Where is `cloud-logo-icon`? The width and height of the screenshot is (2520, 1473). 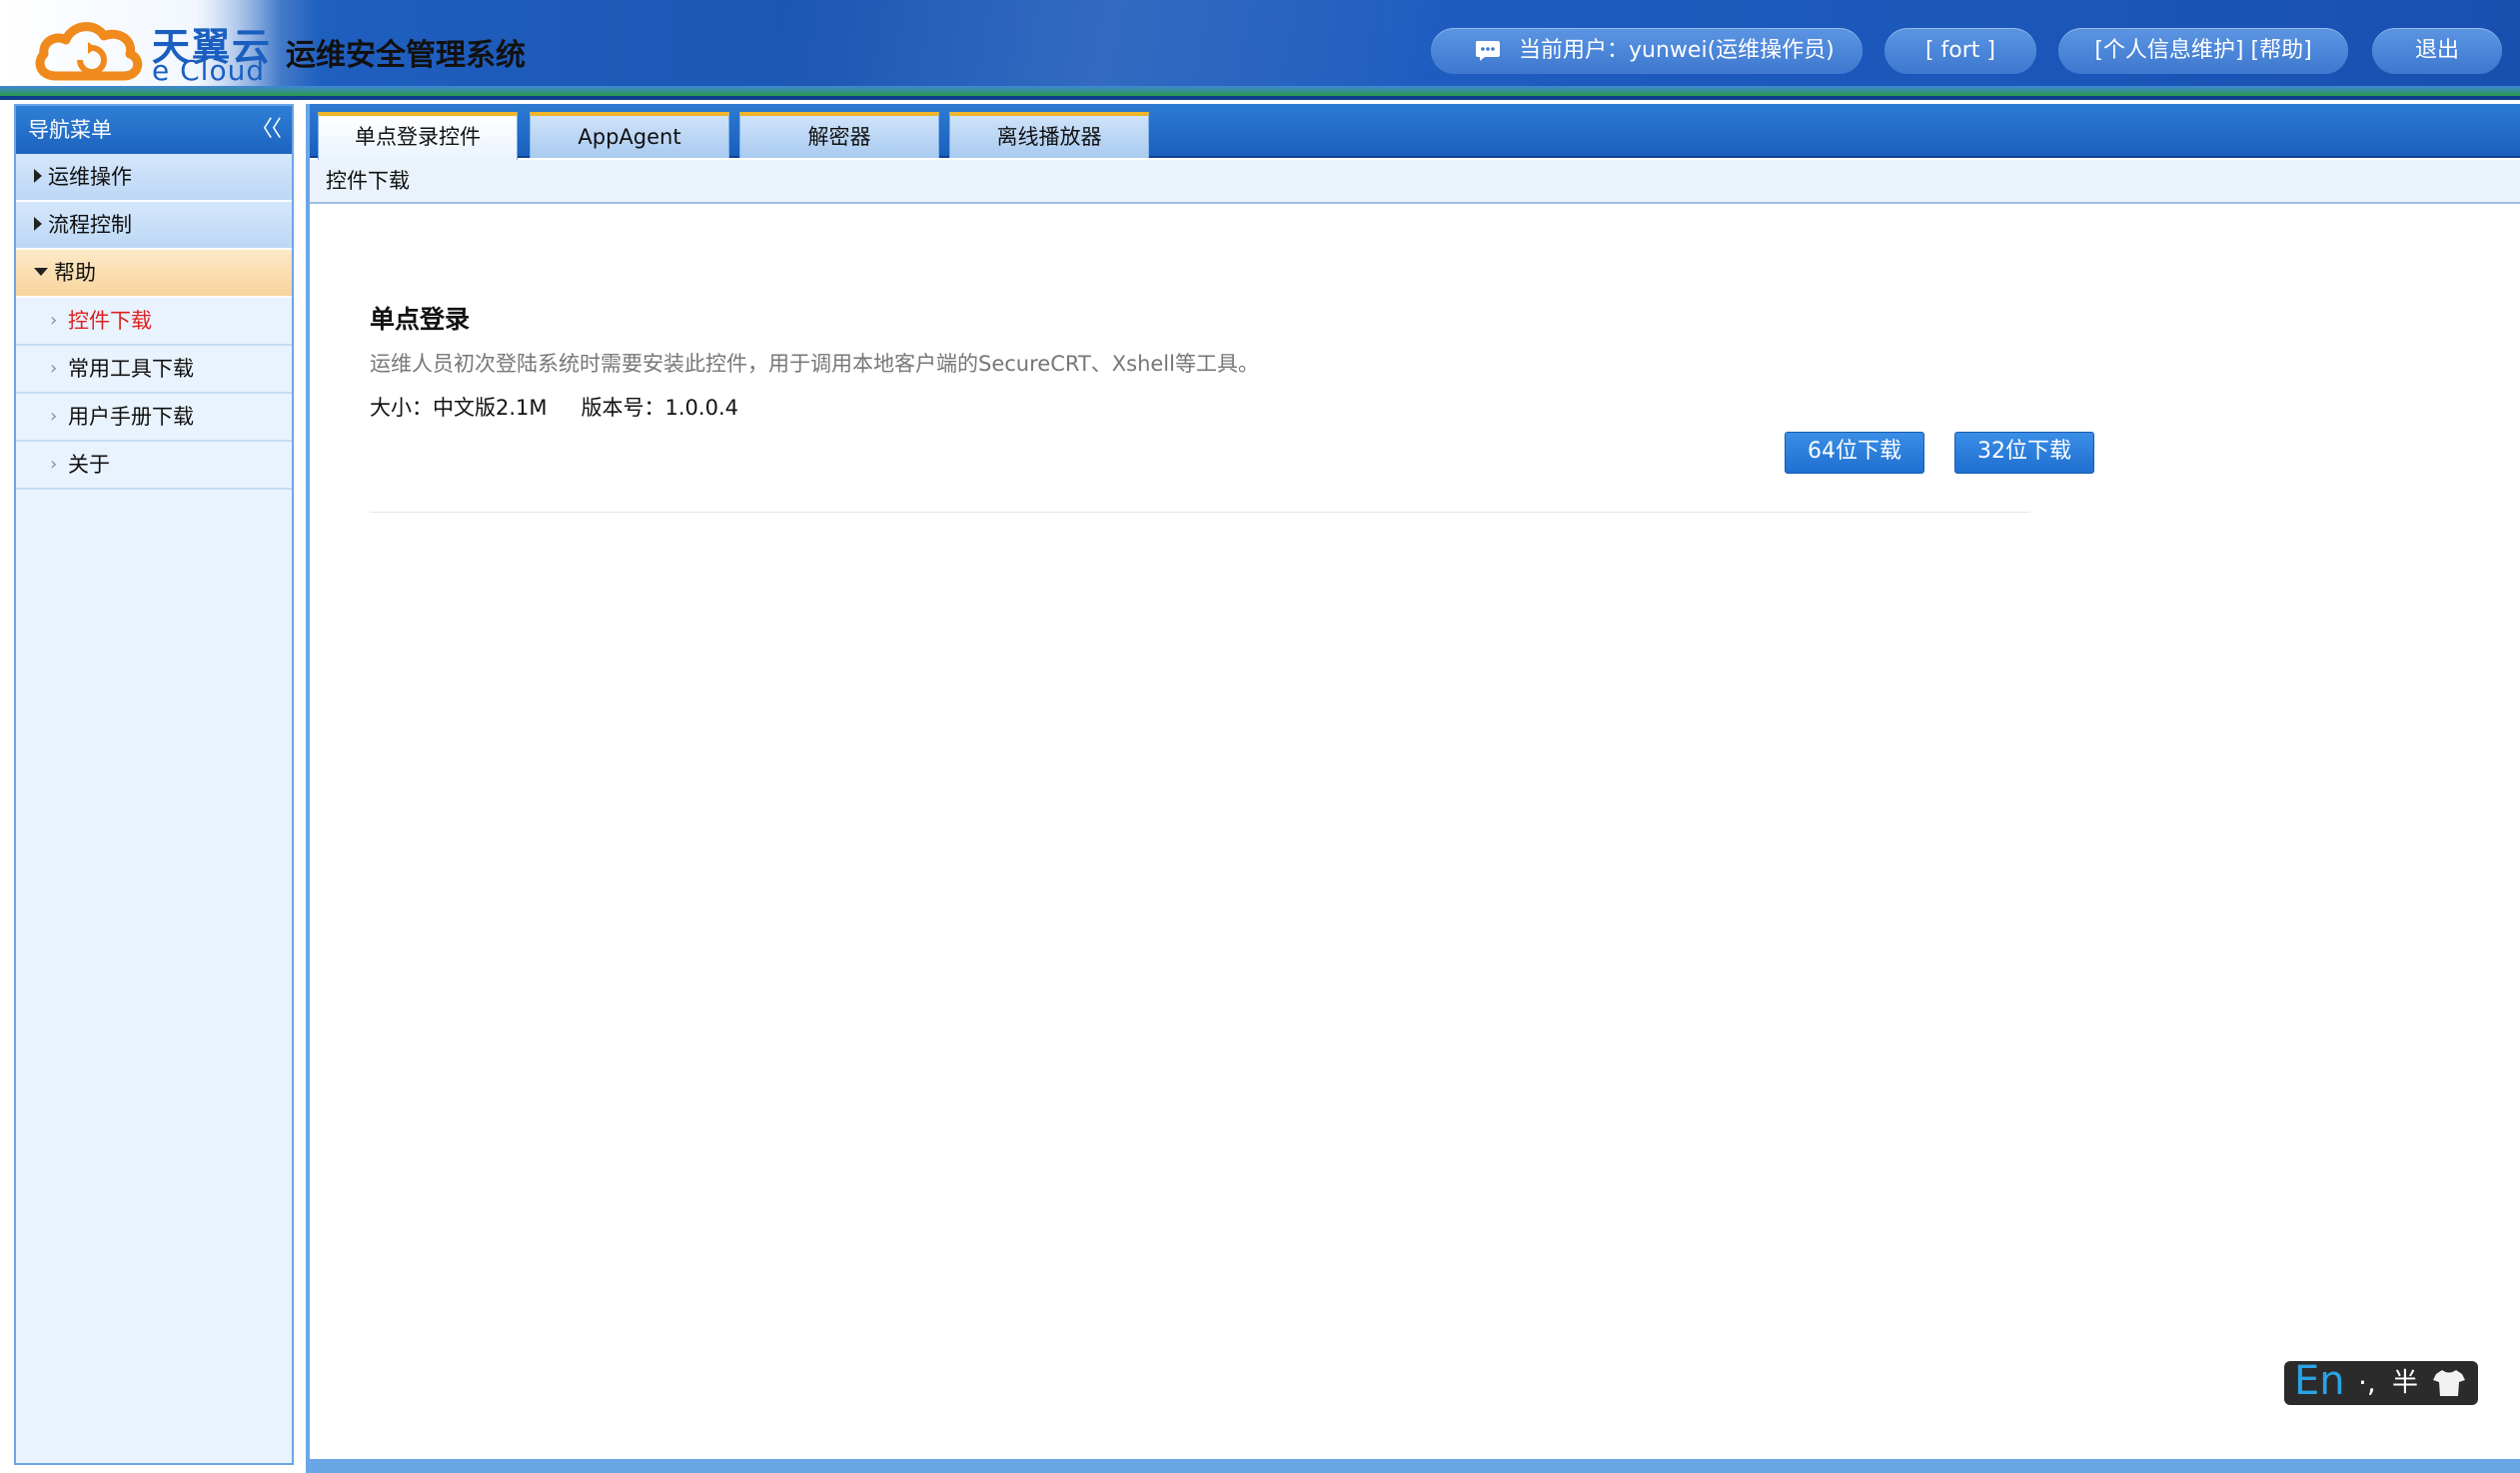
cloud-logo-icon is located at coordinates (89, 51).